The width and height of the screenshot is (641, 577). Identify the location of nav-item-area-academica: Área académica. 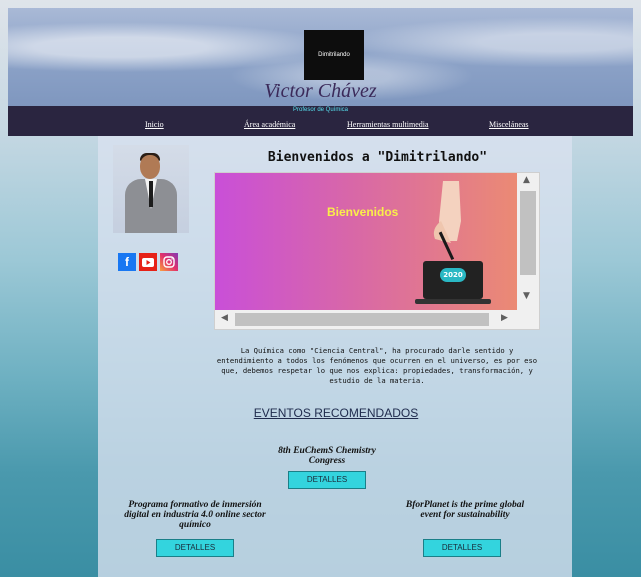
(269, 124).